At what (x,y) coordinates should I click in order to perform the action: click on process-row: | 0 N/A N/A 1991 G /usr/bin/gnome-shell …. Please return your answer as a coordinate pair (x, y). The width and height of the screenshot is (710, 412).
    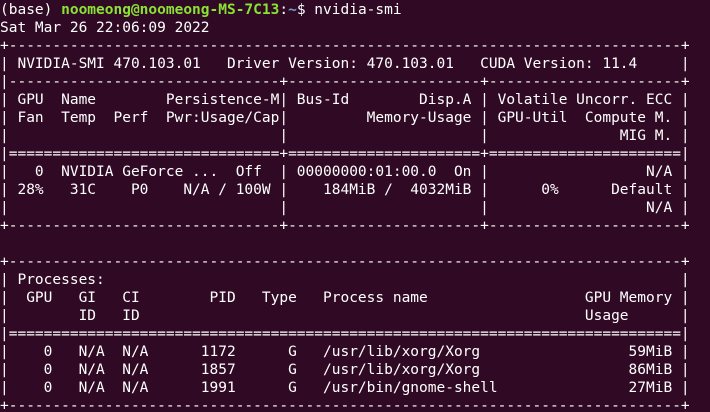
    Looking at the image, I should click on (345, 388).